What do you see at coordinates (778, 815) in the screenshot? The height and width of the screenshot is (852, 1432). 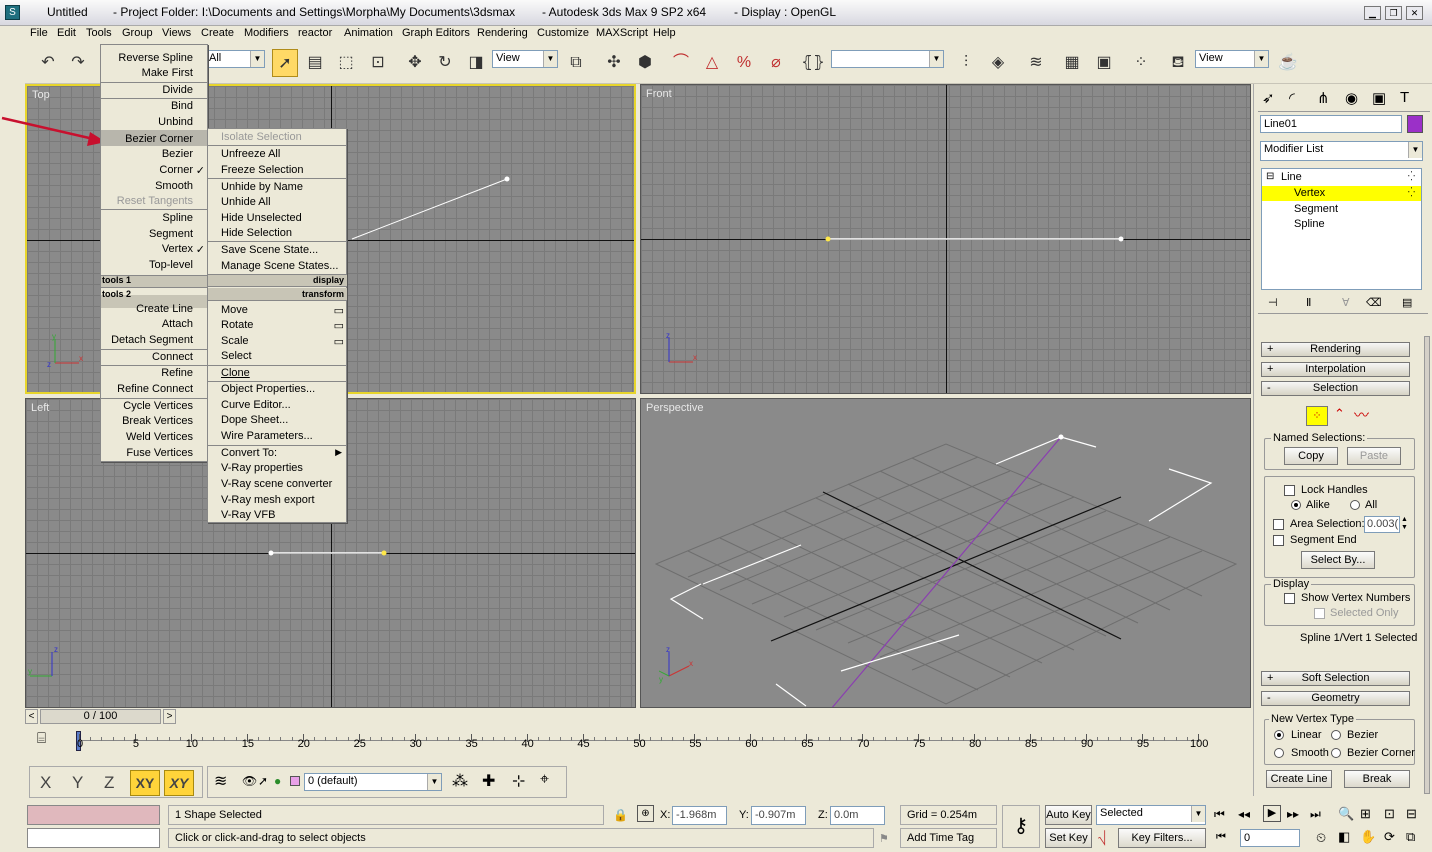 I see `y-coordinate-field: -0.907m` at bounding box center [778, 815].